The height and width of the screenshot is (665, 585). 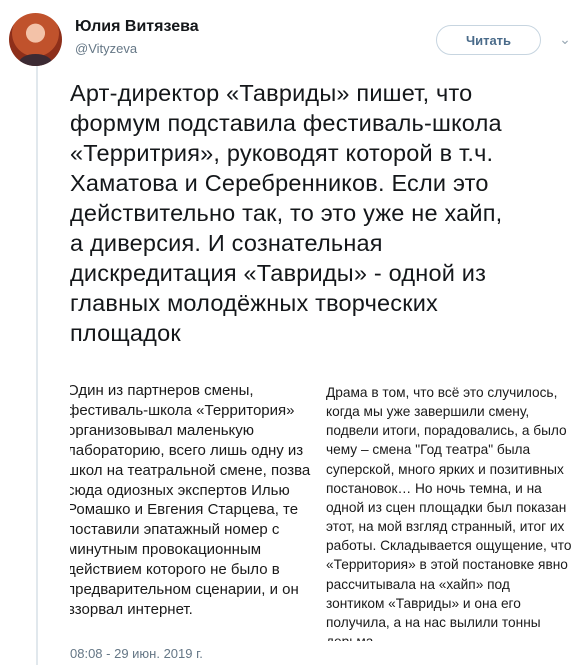 I want to click on author-name: Юлия Витязева, so click(x=137, y=27).